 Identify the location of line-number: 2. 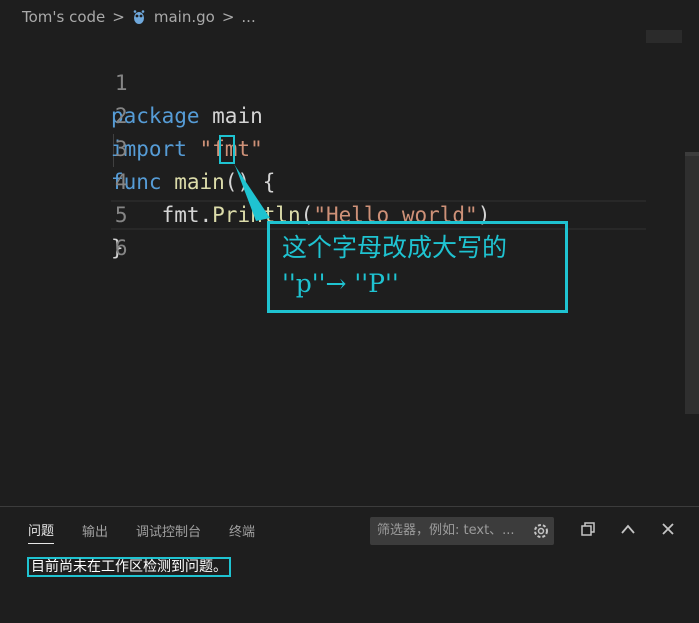
(121, 116).